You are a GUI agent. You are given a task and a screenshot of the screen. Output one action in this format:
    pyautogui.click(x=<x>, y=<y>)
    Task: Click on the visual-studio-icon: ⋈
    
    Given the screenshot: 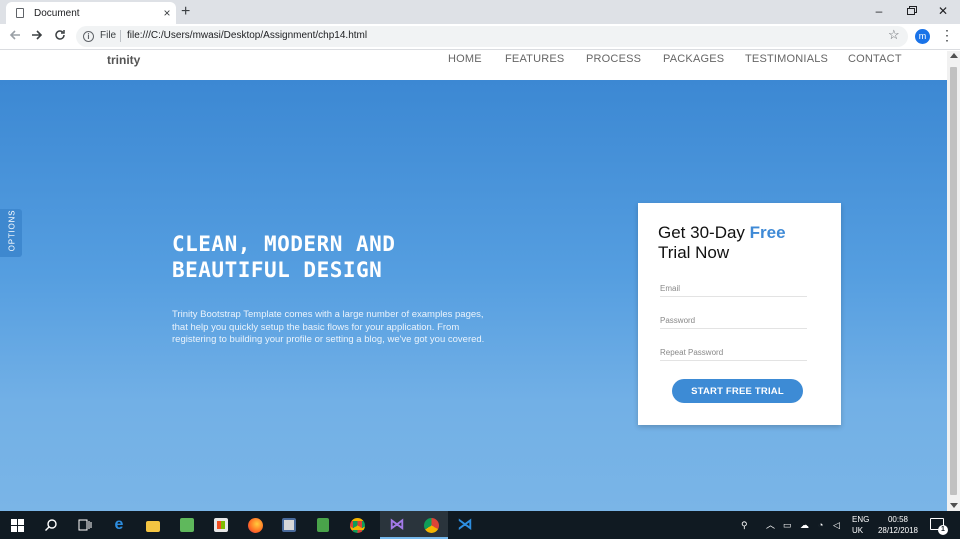 What is the action you would take?
    pyautogui.click(x=397, y=525)
    